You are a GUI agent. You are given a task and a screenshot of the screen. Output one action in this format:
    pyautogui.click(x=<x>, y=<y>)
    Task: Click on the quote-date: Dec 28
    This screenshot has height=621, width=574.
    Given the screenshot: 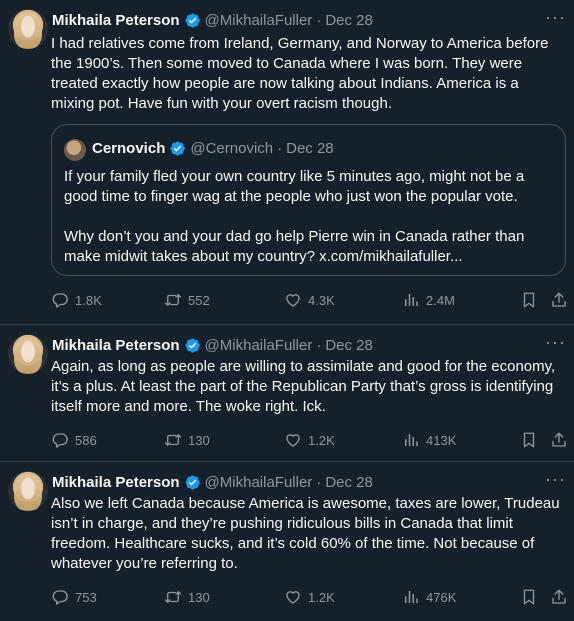 What is the action you would take?
    pyautogui.click(x=310, y=148)
    